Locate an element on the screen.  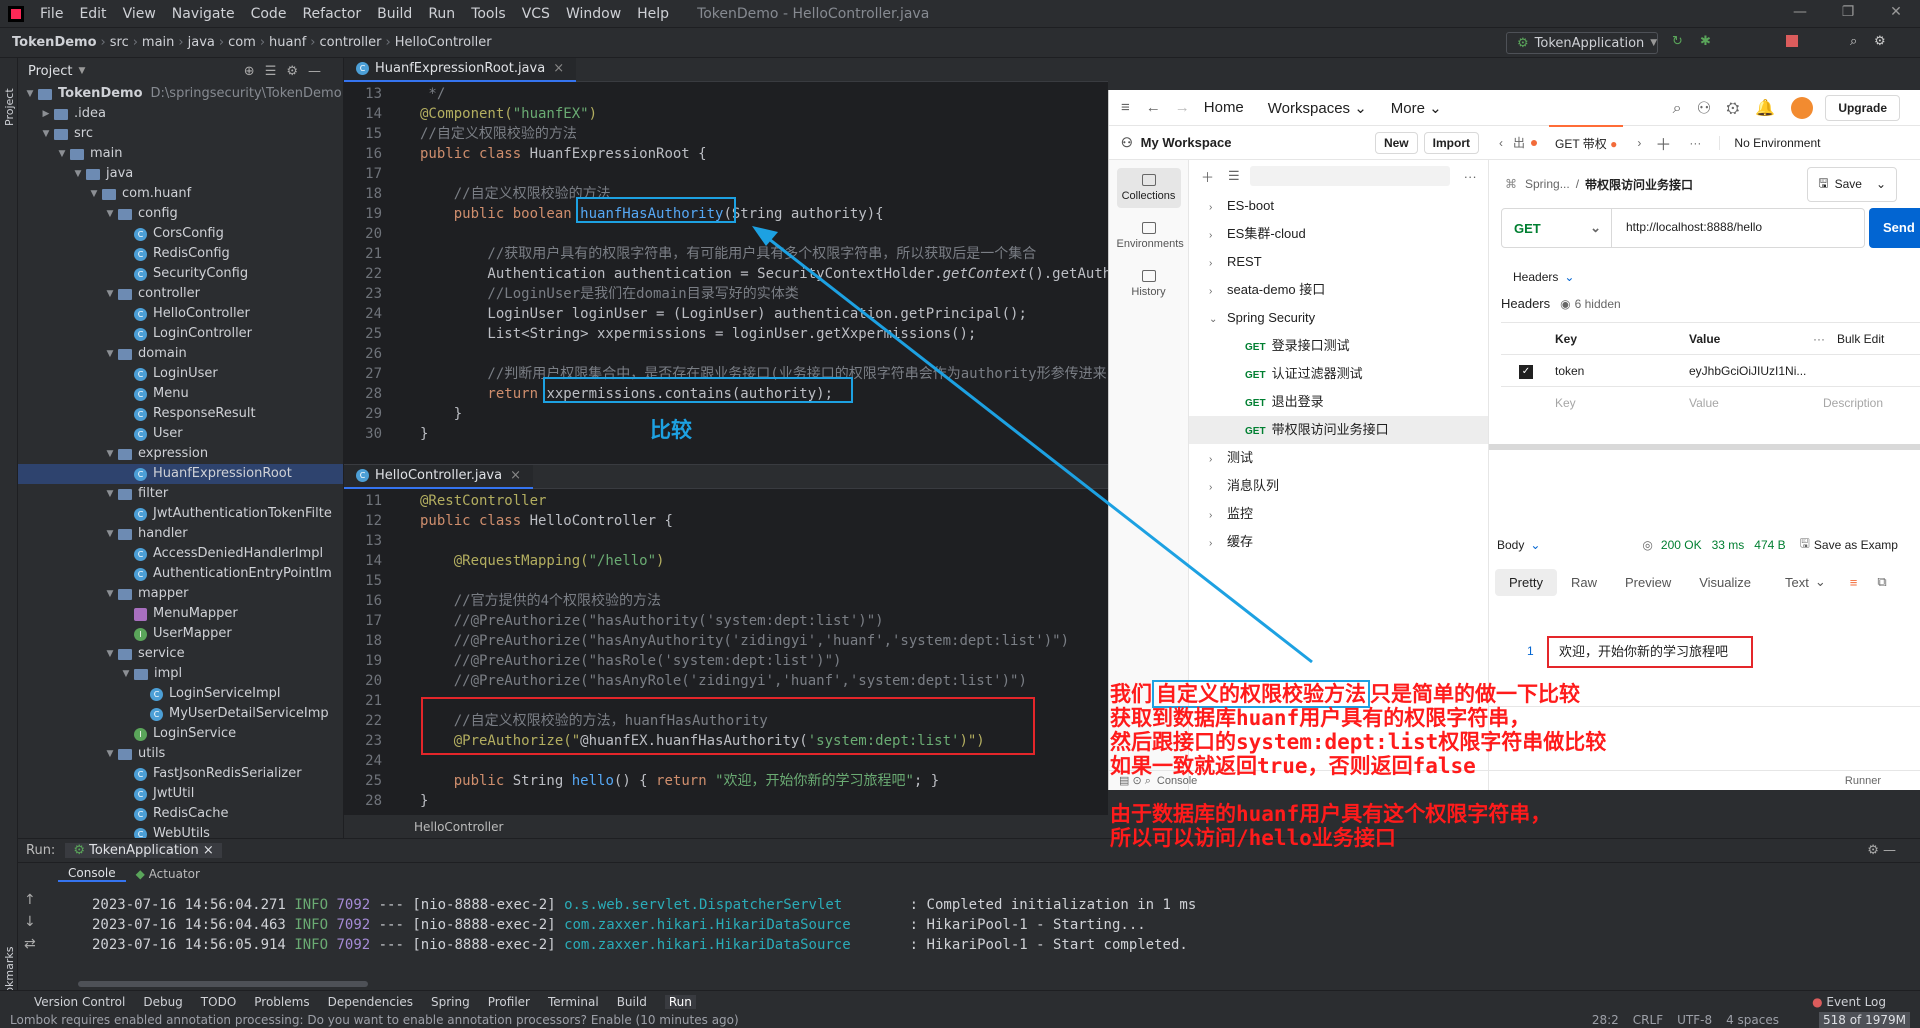
annotation-line: 所以可以访问/hello业务接口 is located at coordinates (1253, 838).